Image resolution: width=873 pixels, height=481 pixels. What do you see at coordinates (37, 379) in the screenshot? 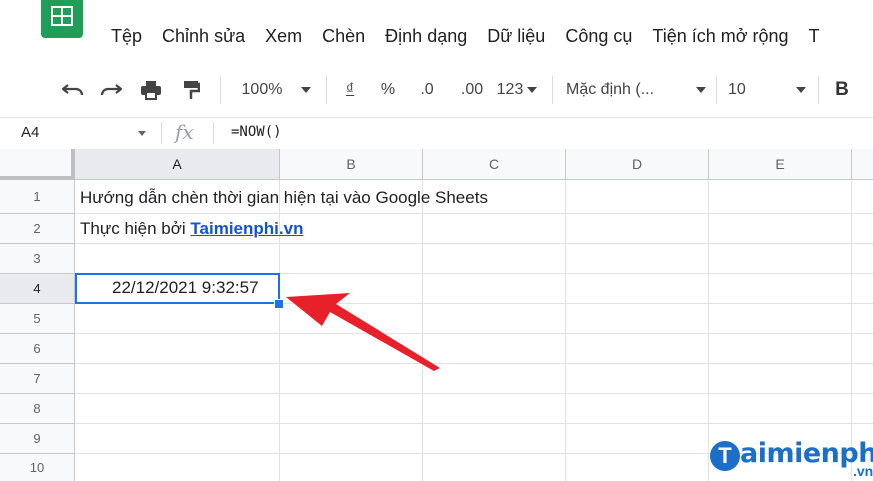
I see `row-header-7: 7` at bounding box center [37, 379].